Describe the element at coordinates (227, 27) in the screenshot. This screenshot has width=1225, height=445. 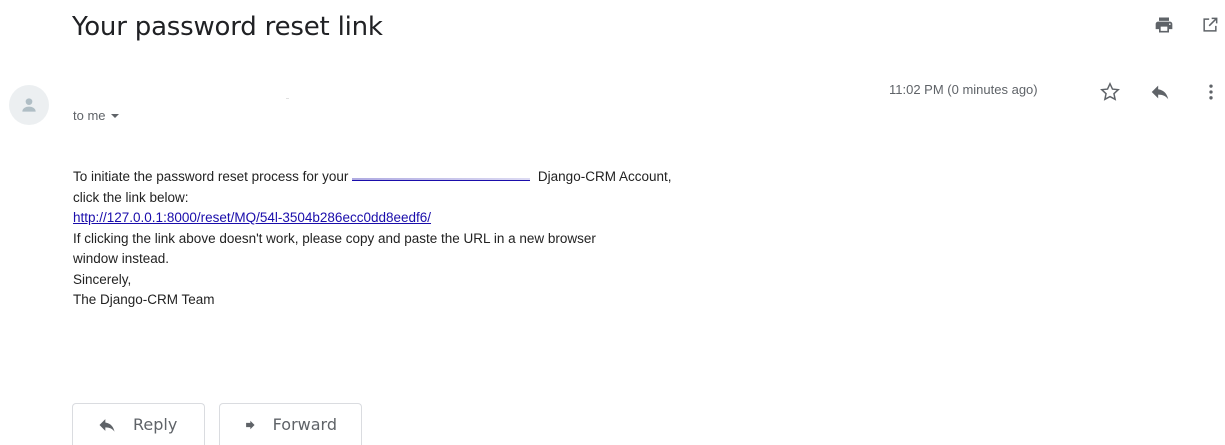
I see `email-subject: Your password reset link` at that location.